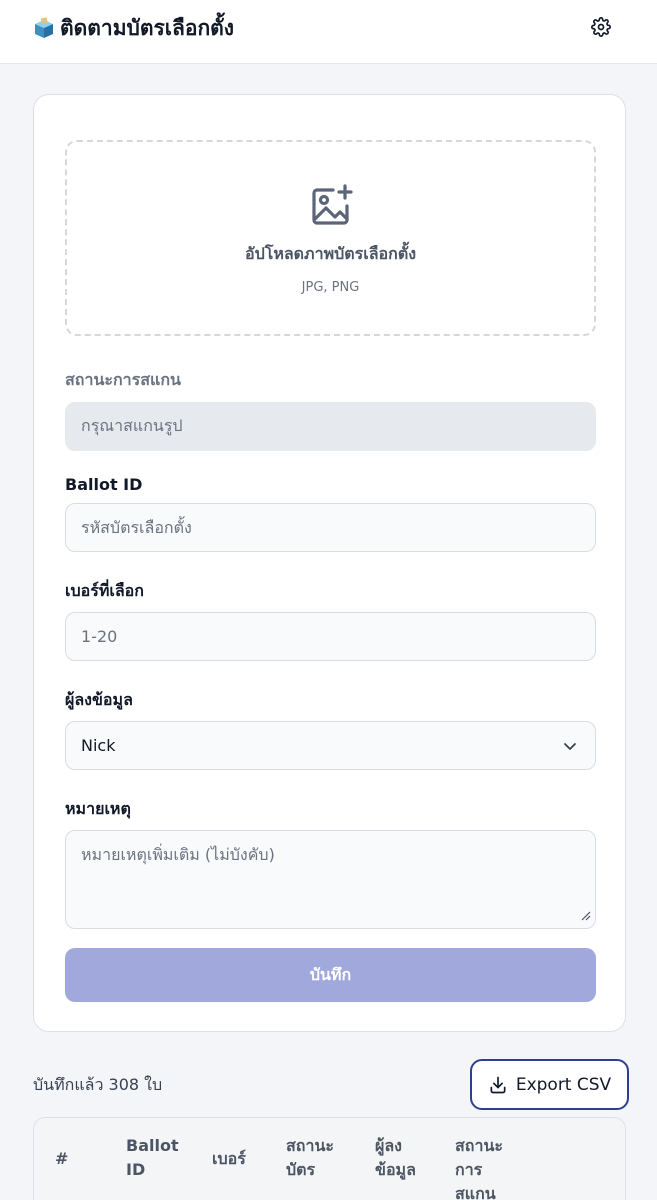 Image resolution: width=657 pixels, height=1200 pixels. Describe the element at coordinates (330, 253) in the screenshot. I see `upload-title: อัปโหลดภาพบัตรเลือกตั้ง` at that location.